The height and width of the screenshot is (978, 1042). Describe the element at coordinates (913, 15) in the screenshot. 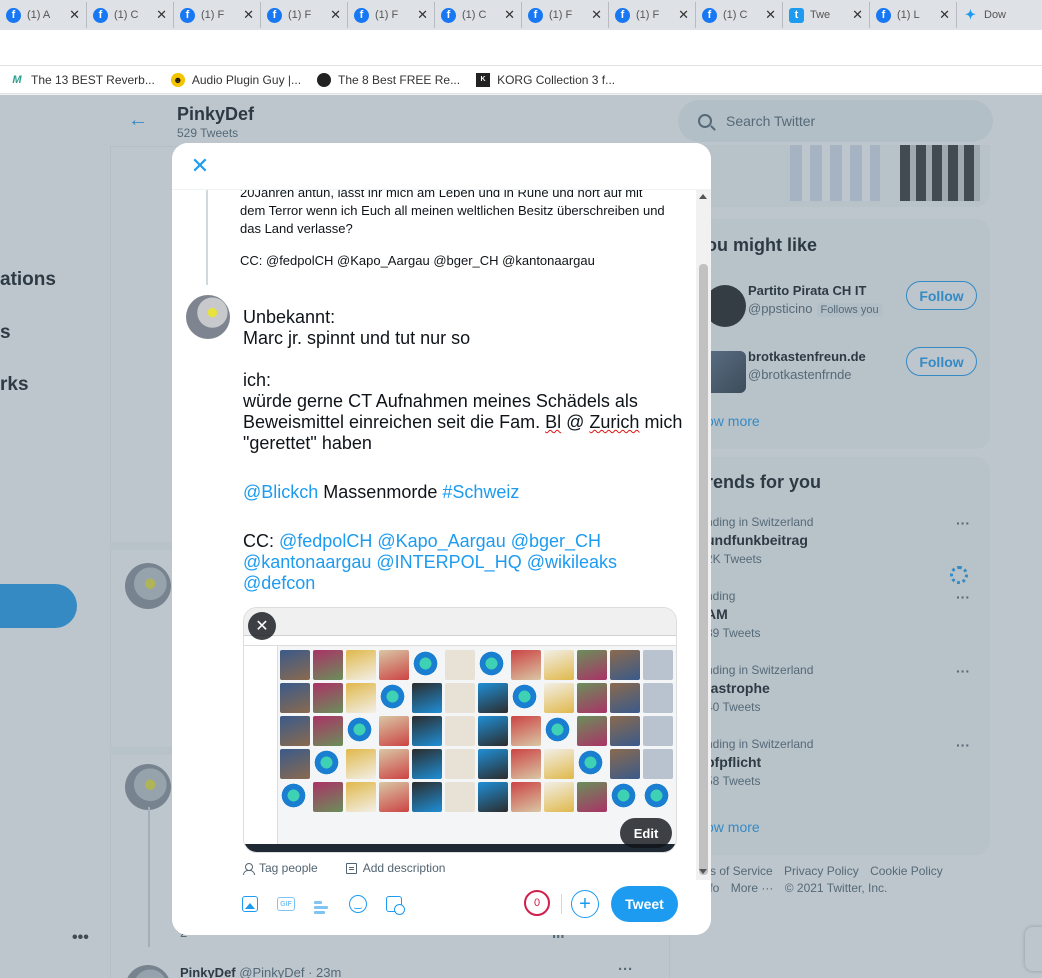

I see `browser-tab: f (1) L ✕` at that location.